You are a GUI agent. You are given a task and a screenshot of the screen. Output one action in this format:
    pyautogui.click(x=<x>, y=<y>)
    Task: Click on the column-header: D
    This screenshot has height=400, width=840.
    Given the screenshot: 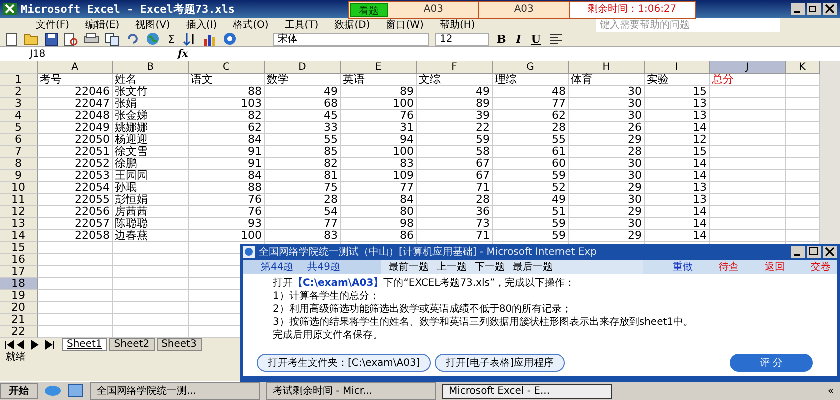 What is the action you would take?
    pyautogui.click(x=303, y=67)
    